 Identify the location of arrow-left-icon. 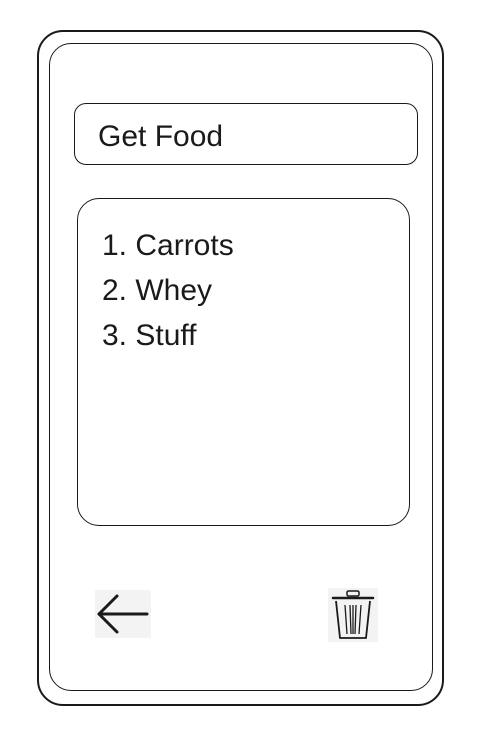
(123, 614).